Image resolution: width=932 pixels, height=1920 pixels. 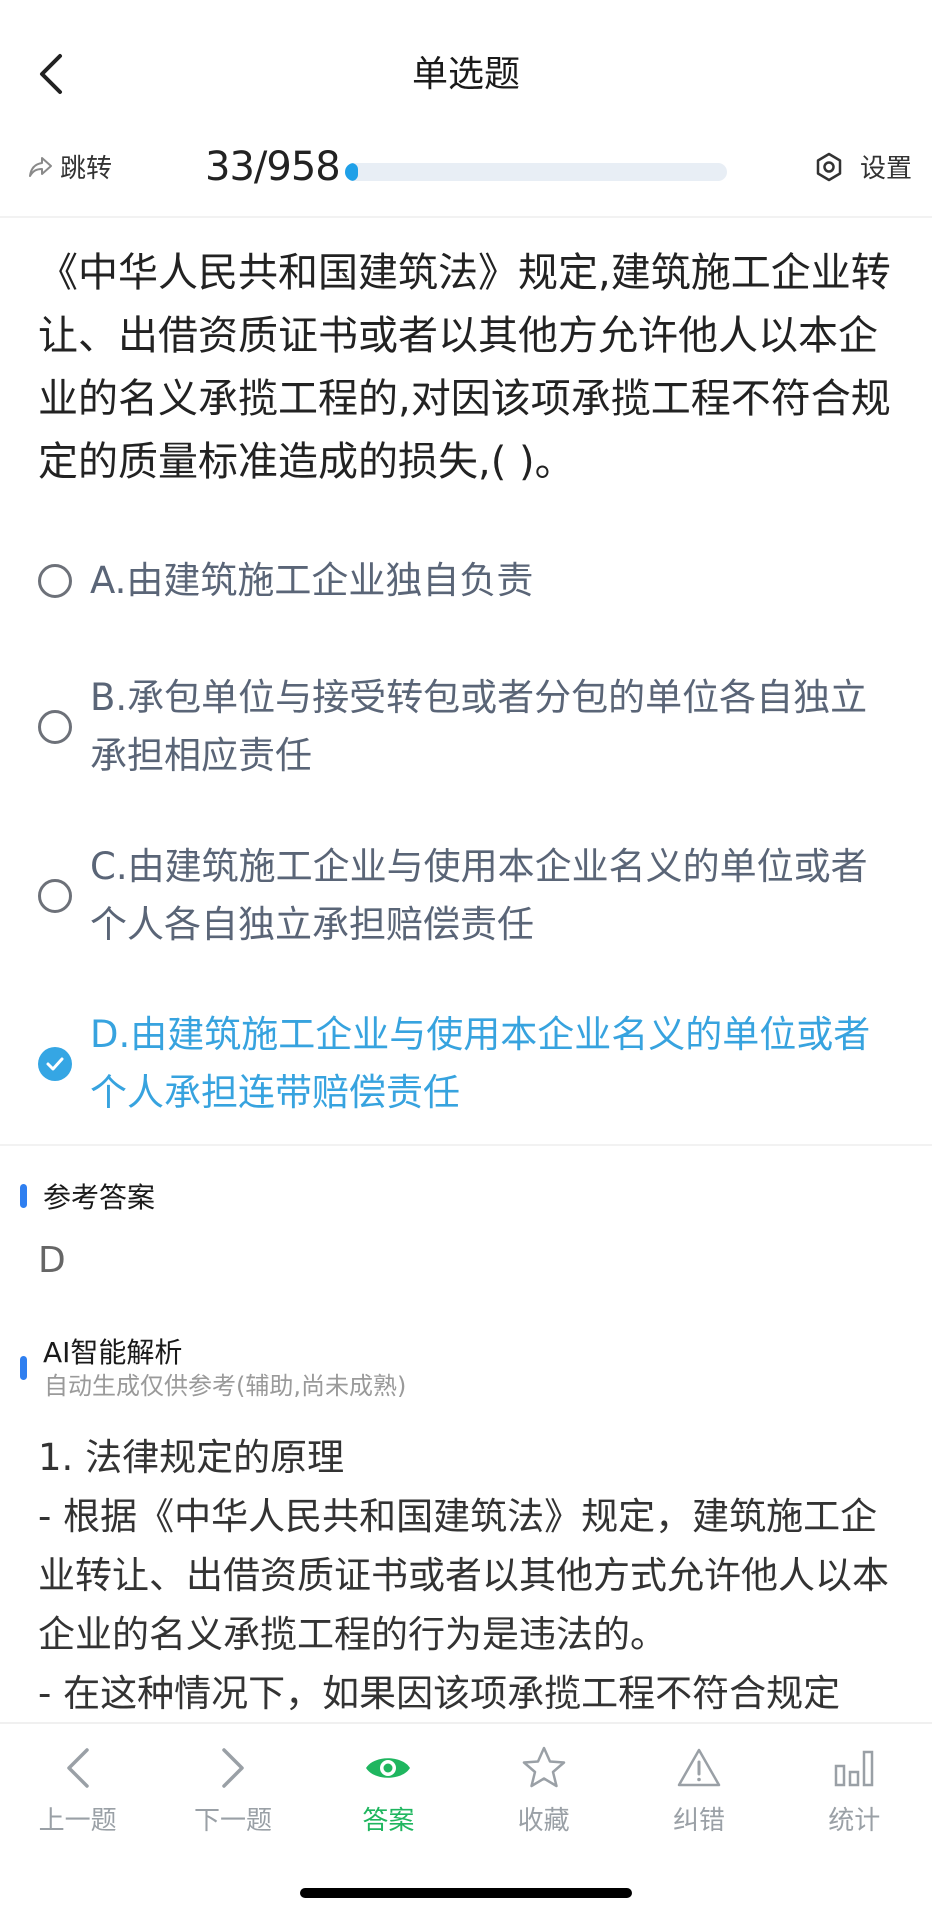 What do you see at coordinates (543, 1789) in the screenshot?
I see `favorite-button: 收藏` at bounding box center [543, 1789].